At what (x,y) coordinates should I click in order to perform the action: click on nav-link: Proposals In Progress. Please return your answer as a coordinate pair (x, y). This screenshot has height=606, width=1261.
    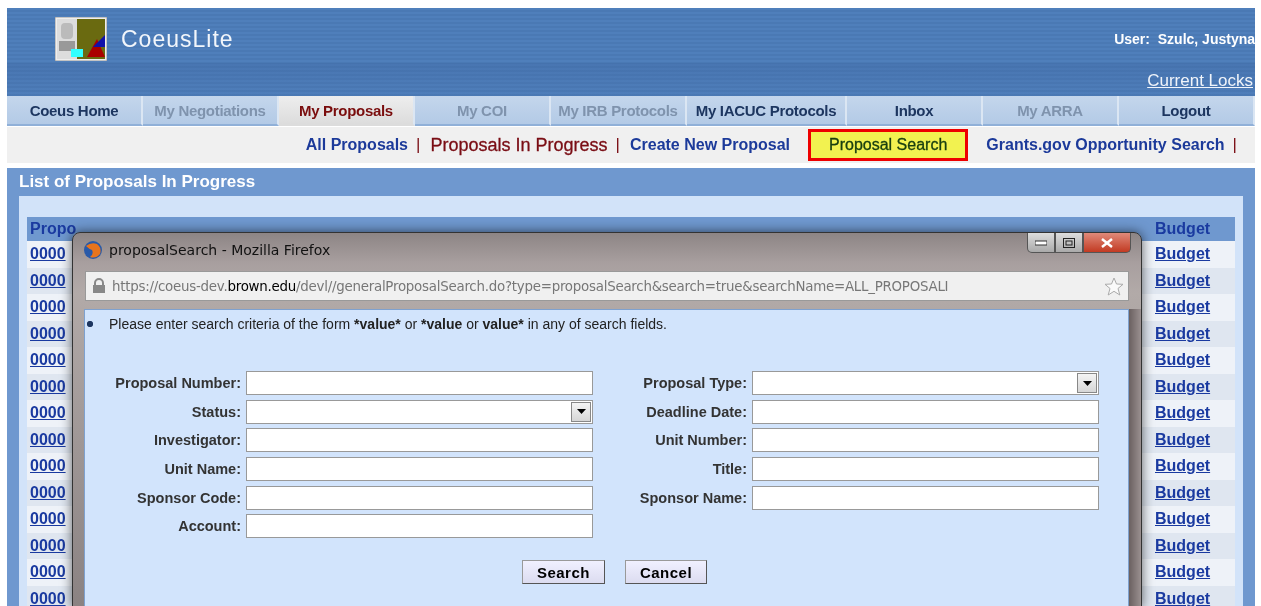
    Looking at the image, I should click on (519, 145).